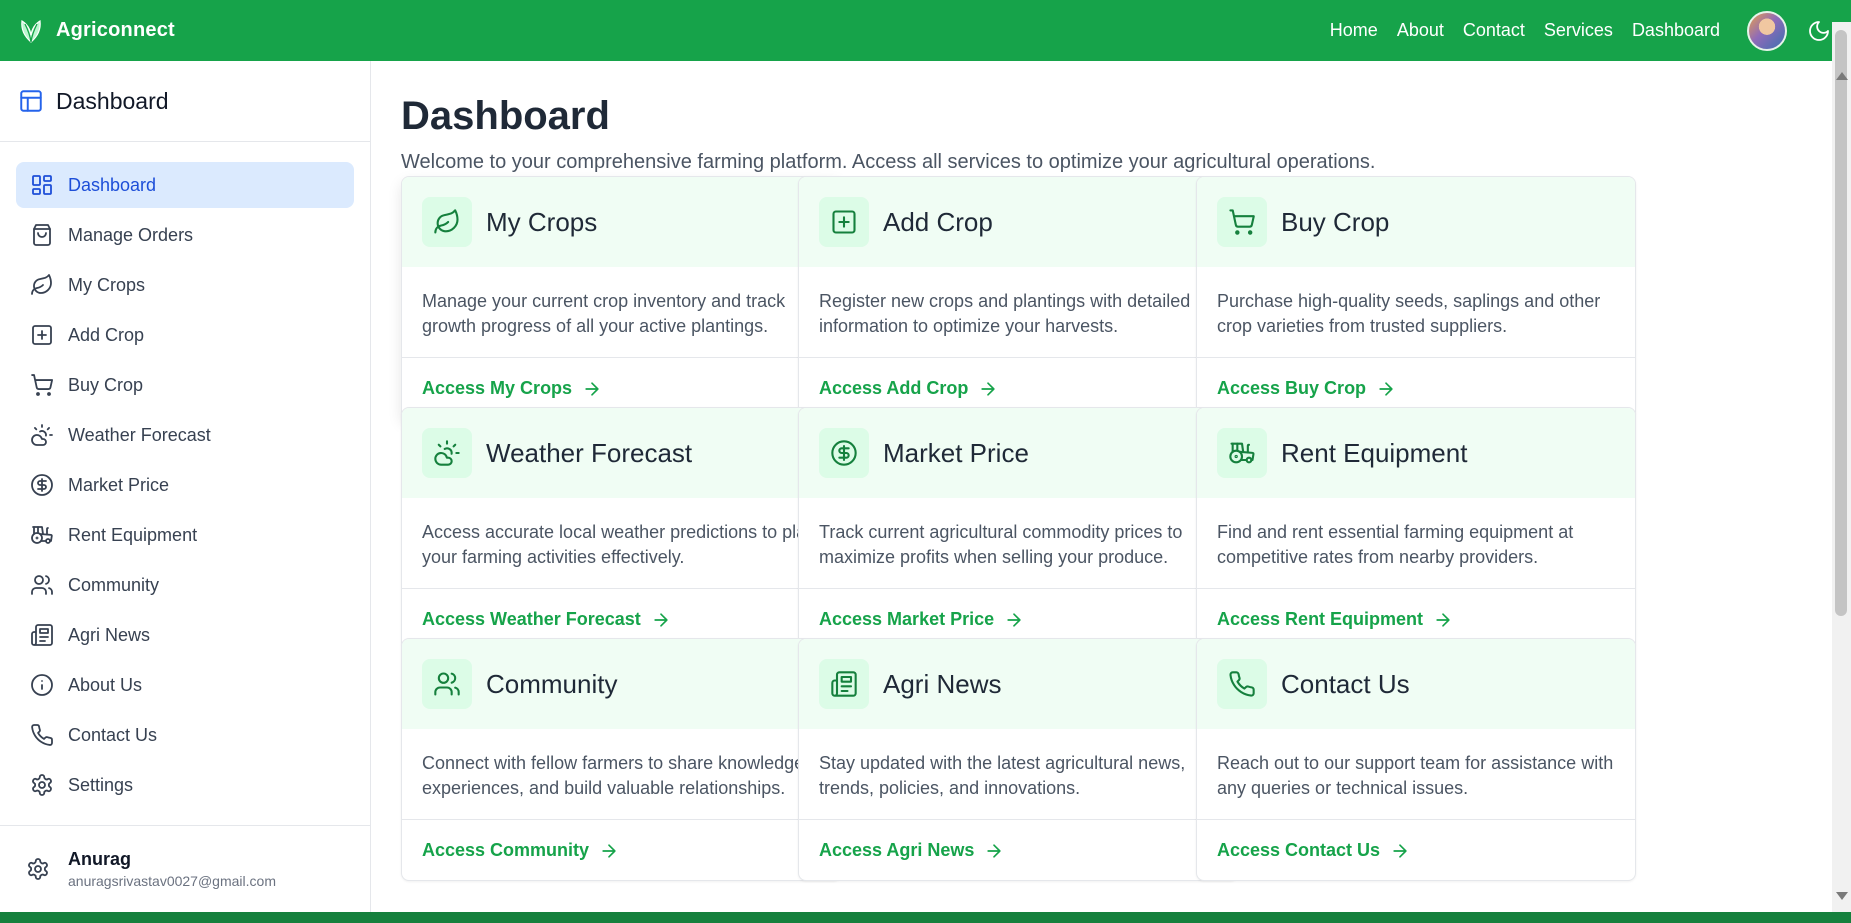 This screenshot has width=1851, height=923. Describe the element at coordinates (1841, 323) in the screenshot. I see `scrollbar-thumb` at that location.